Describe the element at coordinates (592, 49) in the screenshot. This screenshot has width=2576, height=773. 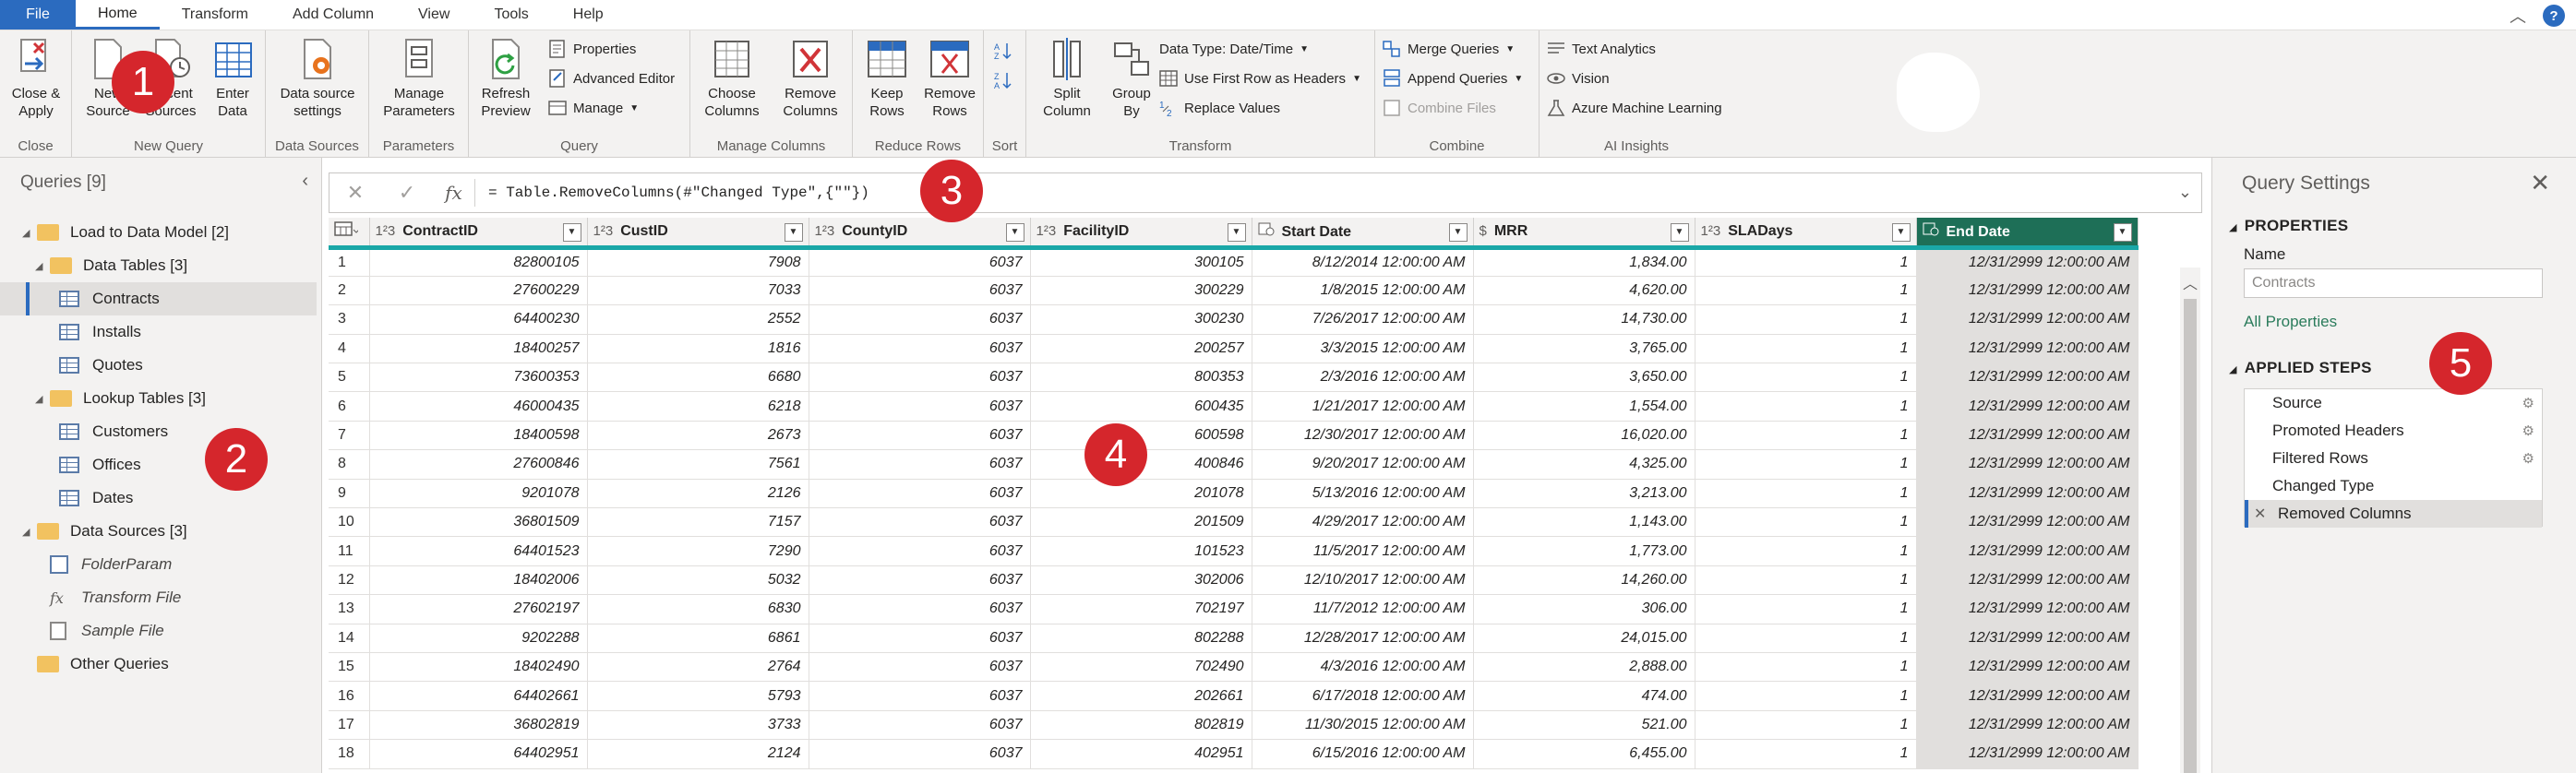
I see `properties-button: Properties` at that location.